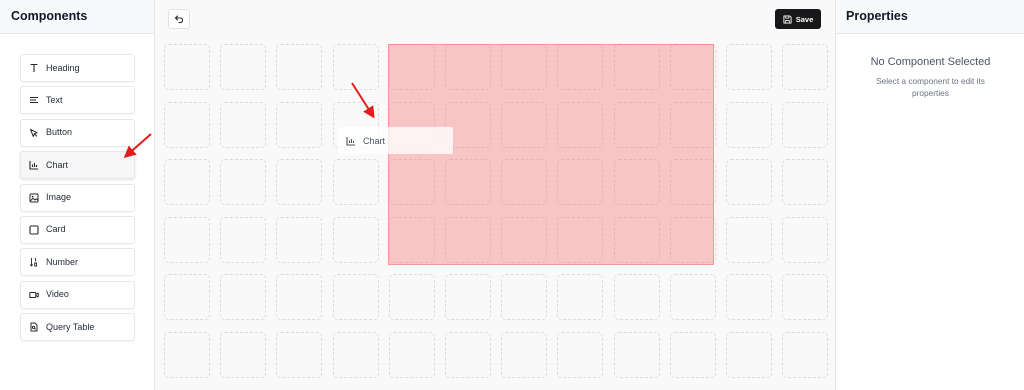  Describe the element at coordinates (77, 165) in the screenshot. I see `component-item-chart: Chart` at that location.